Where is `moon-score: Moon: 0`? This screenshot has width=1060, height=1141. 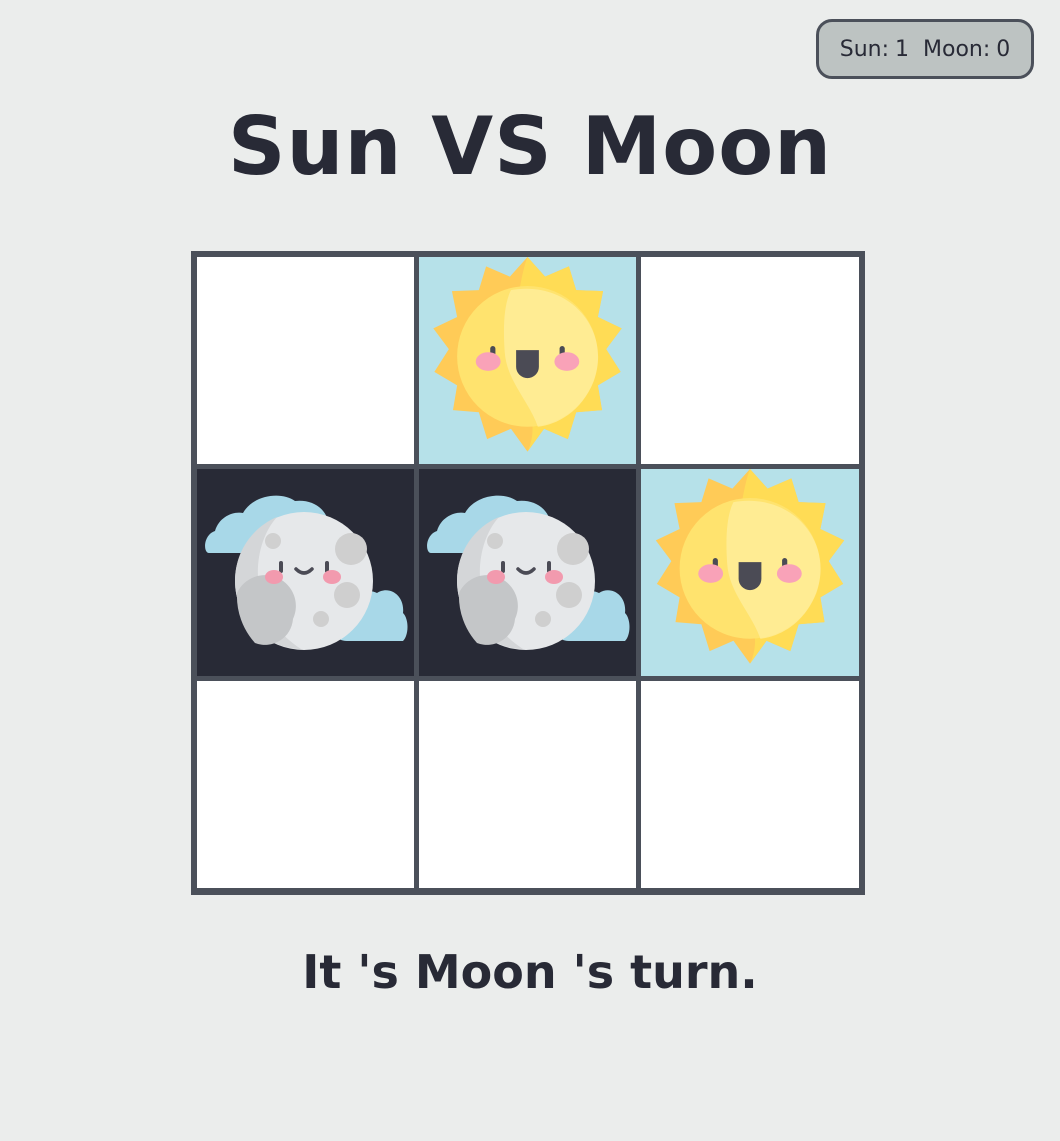
moon-score: Moon: 0 is located at coordinates (966, 49).